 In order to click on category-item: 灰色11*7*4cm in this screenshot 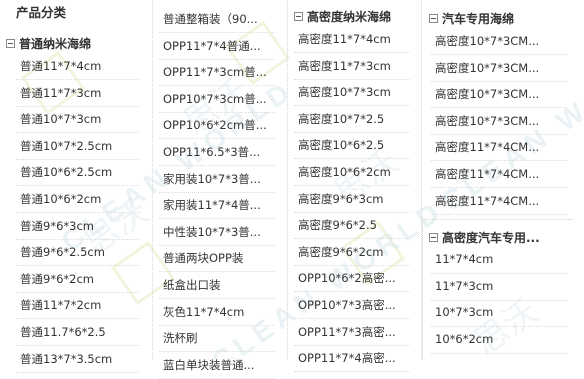, I will do `click(203, 312)`.